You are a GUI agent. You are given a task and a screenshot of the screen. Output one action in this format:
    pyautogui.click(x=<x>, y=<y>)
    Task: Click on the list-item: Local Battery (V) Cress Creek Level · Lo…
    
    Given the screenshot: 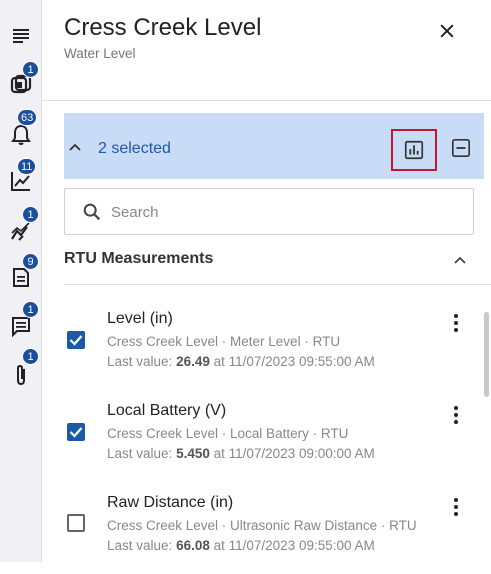 What is the action you would take?
    pyautogui.click(x=269, y=442)
    